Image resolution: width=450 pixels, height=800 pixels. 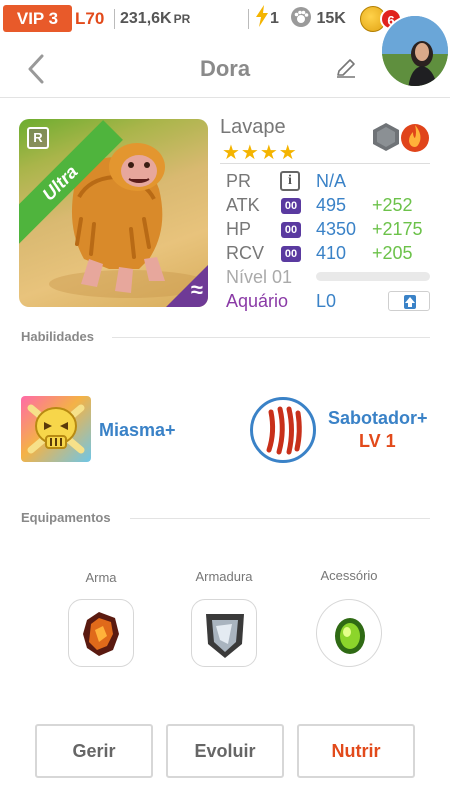 I want to click on stat-bonus-rcv: +205, so click(x=392, y=253).